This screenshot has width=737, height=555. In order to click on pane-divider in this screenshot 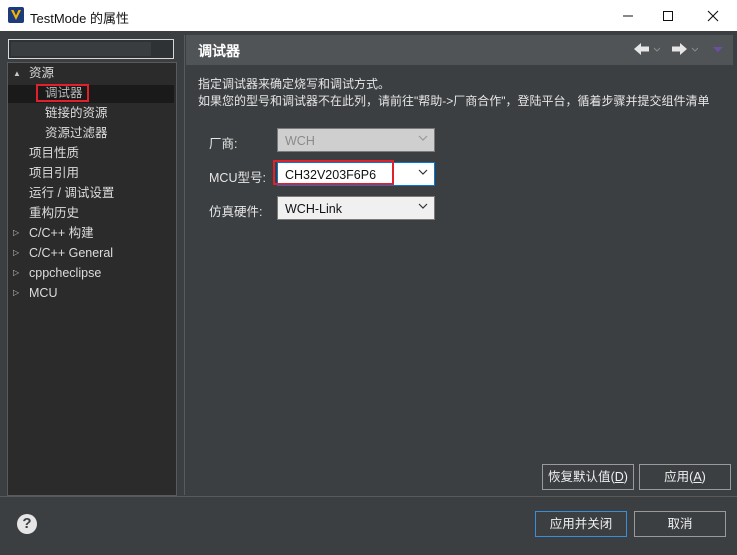, I will do `click(184, 265)`.